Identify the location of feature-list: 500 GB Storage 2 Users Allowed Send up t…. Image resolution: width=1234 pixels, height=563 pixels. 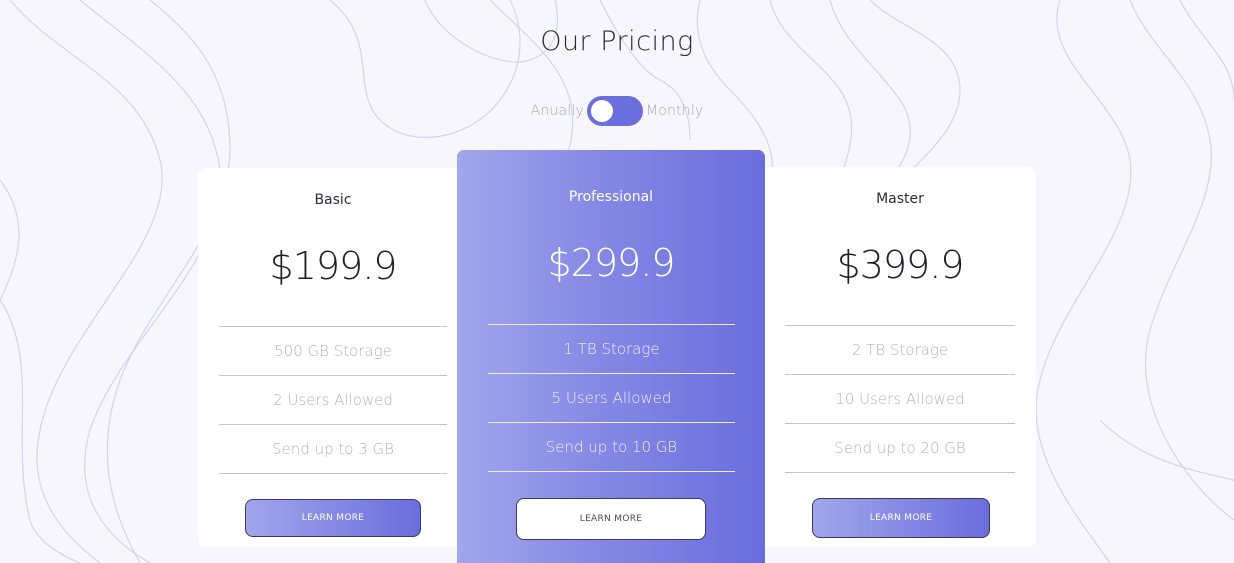
(333, 400).